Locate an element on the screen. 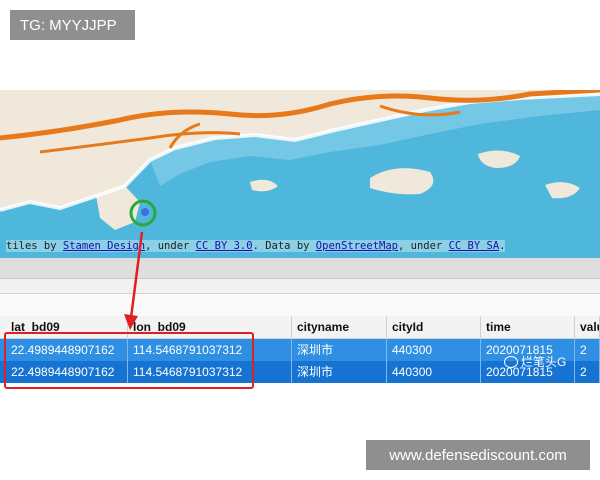 The width and height of the screenshot is (600, 480). site-watermark: www.defensediscount.com is located at coordinates (478, 455).